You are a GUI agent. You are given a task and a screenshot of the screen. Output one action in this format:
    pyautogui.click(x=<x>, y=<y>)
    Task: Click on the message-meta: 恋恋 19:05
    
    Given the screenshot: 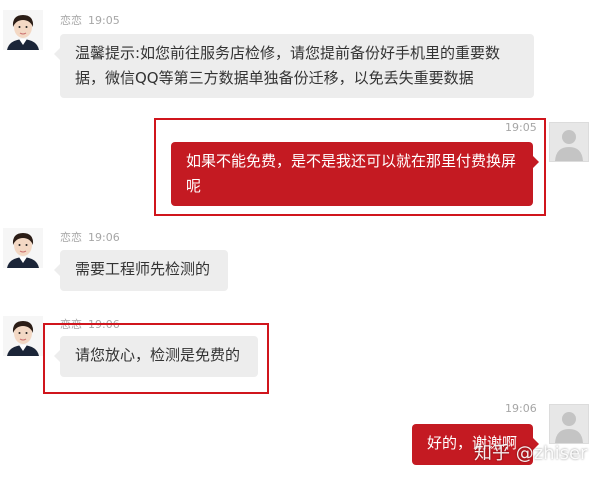 What is the action you would take?
    pyautogui.click(x=90, y=20)
    